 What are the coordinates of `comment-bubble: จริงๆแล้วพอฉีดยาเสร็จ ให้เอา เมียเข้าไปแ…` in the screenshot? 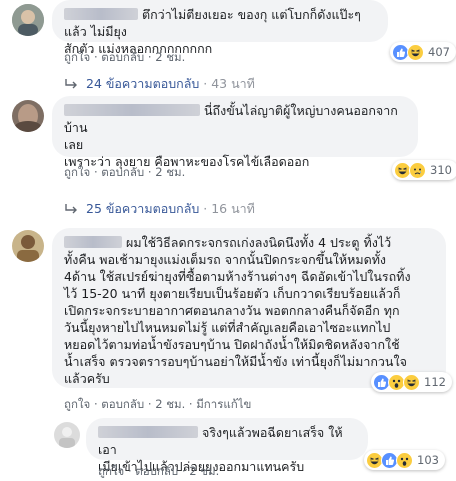 It's located at (227, 446).